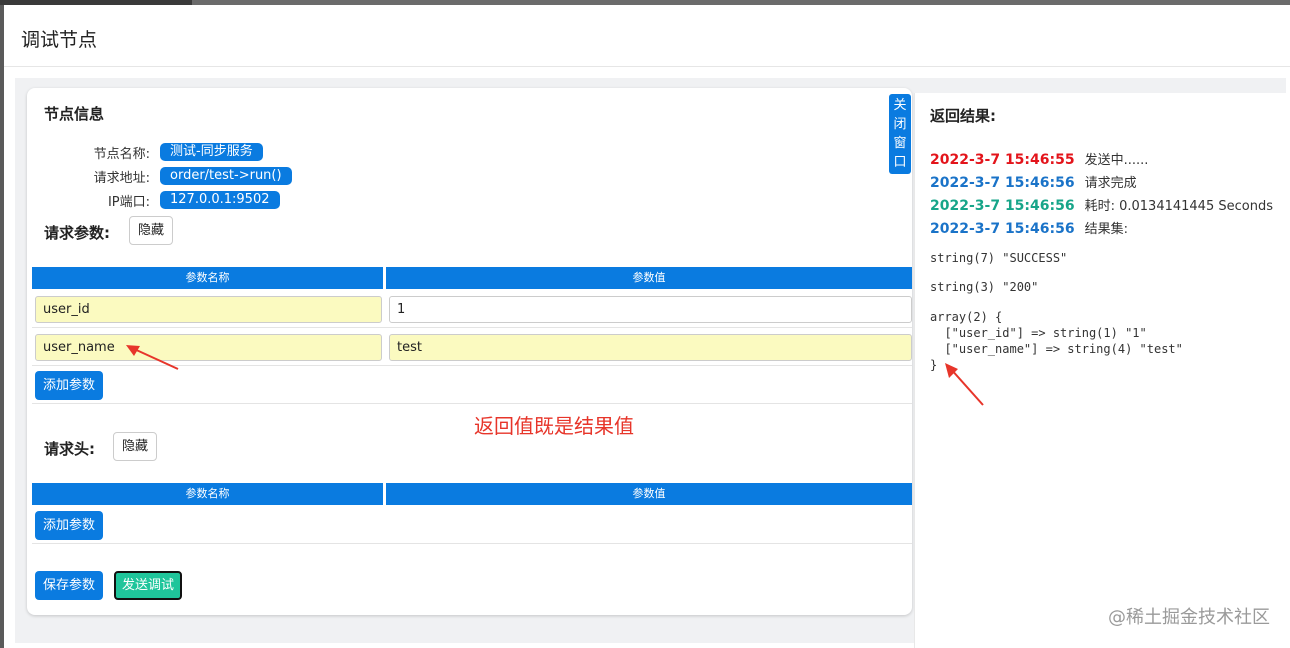 The height and width of the screenshot is (648, 1290). Describe the element at coordinates (1178, 206) in the screenshot. I see `log-message: 耗时: 0.0134141445 Seconds` at that location.